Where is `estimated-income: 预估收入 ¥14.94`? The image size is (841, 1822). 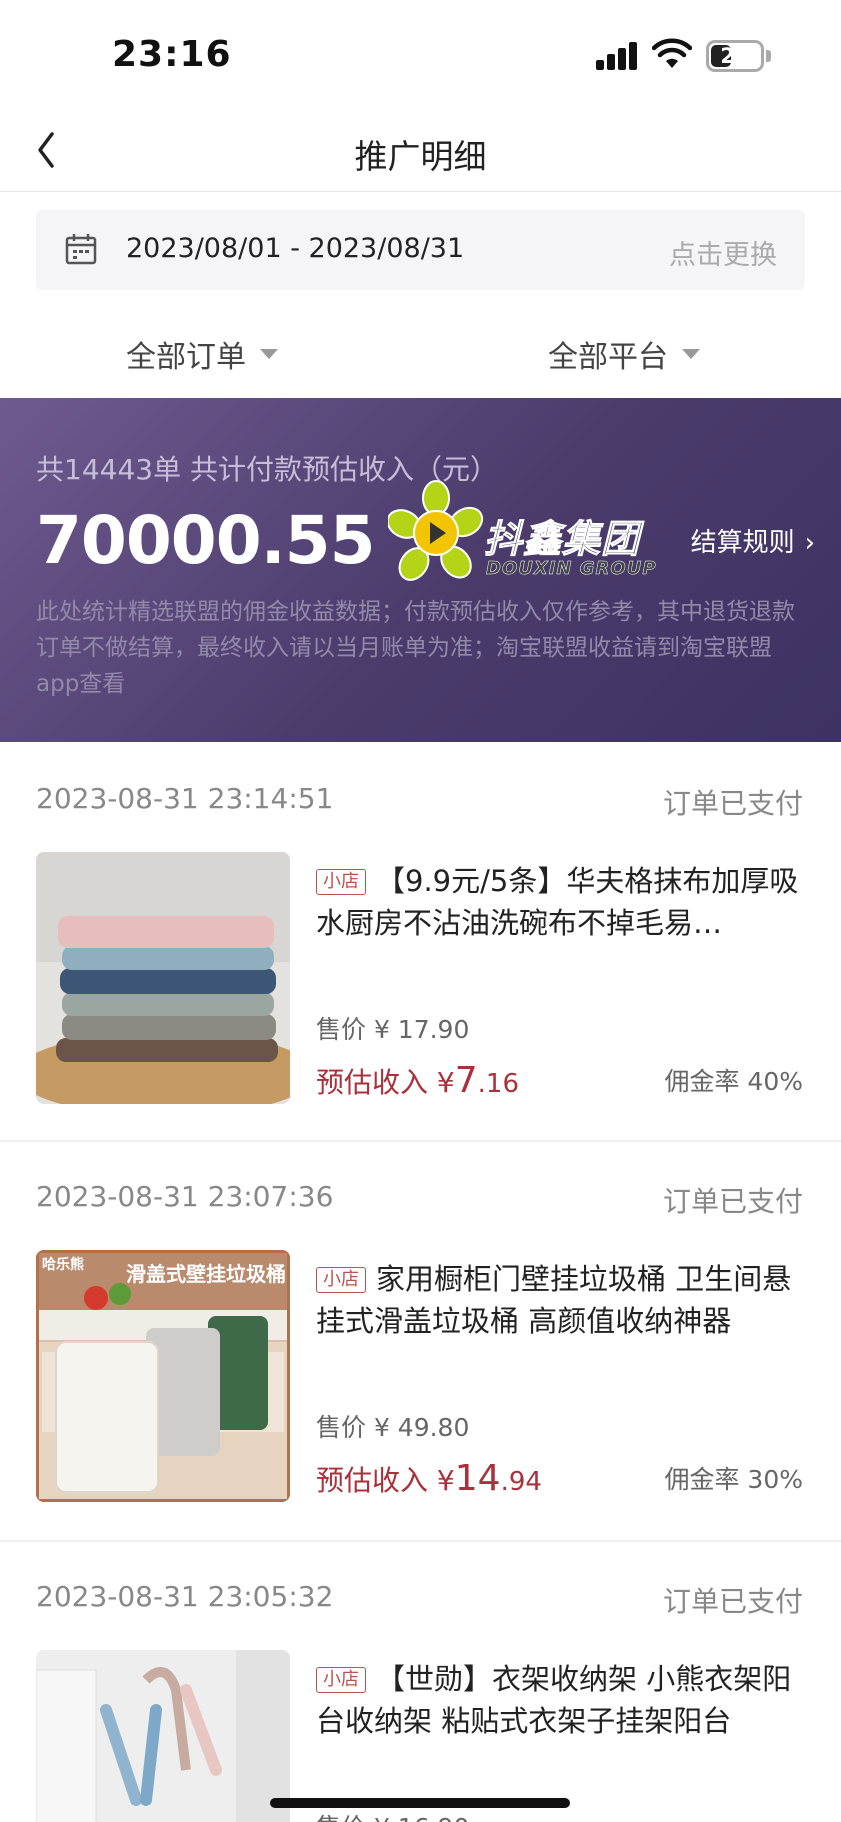 estimated-income: 预估收入 ¥14.94 is located at coordinates (429, 1478).